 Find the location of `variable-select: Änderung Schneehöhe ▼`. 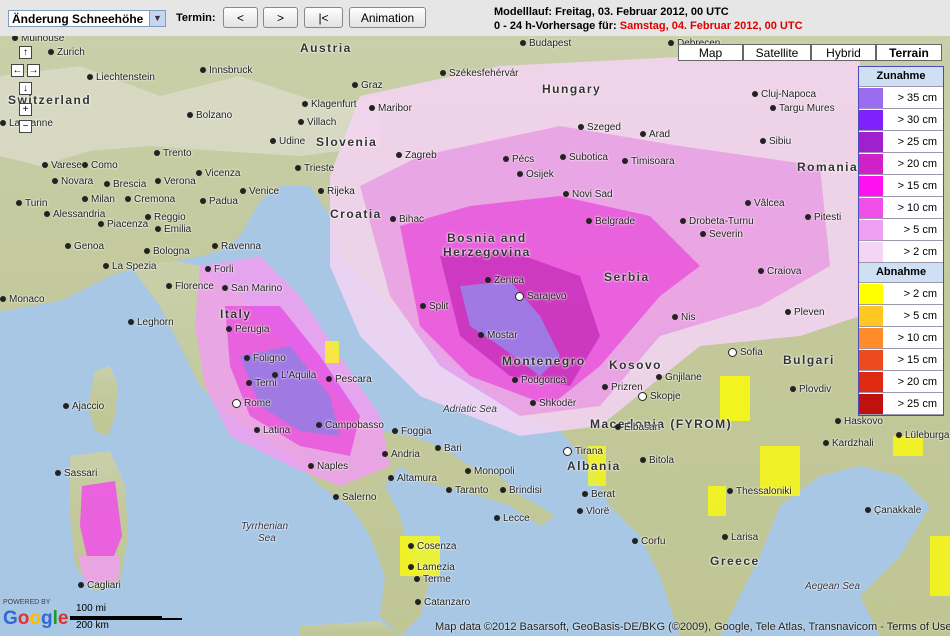

variable-select: Änderung Schneehöhe ▼ is located at coordinates (87, 18).